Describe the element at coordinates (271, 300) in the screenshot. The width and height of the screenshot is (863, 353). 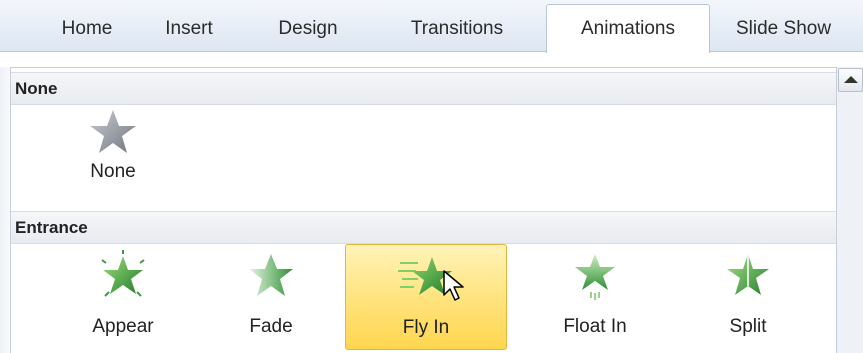
I see `effect-fade: Fade` at that location.